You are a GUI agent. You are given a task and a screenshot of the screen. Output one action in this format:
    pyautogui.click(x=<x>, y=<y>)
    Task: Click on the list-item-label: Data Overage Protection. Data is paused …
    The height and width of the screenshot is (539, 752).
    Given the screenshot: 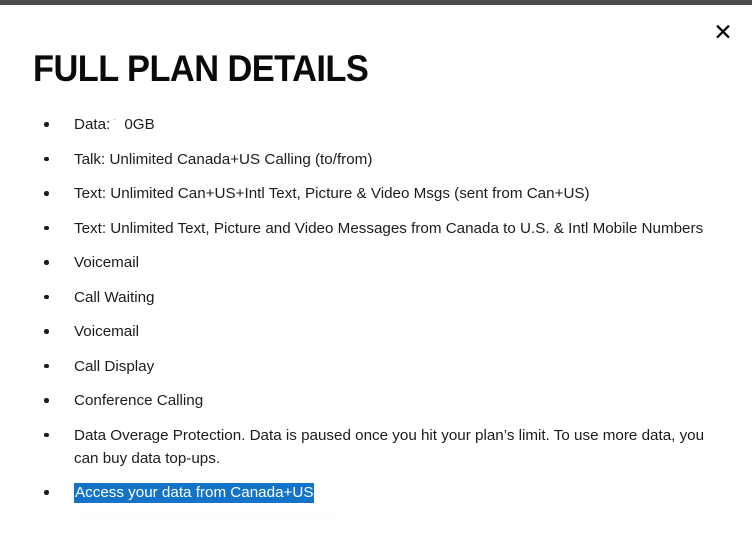 What is the action you would take?
    pyautogui.click(x=389, y=446)
    